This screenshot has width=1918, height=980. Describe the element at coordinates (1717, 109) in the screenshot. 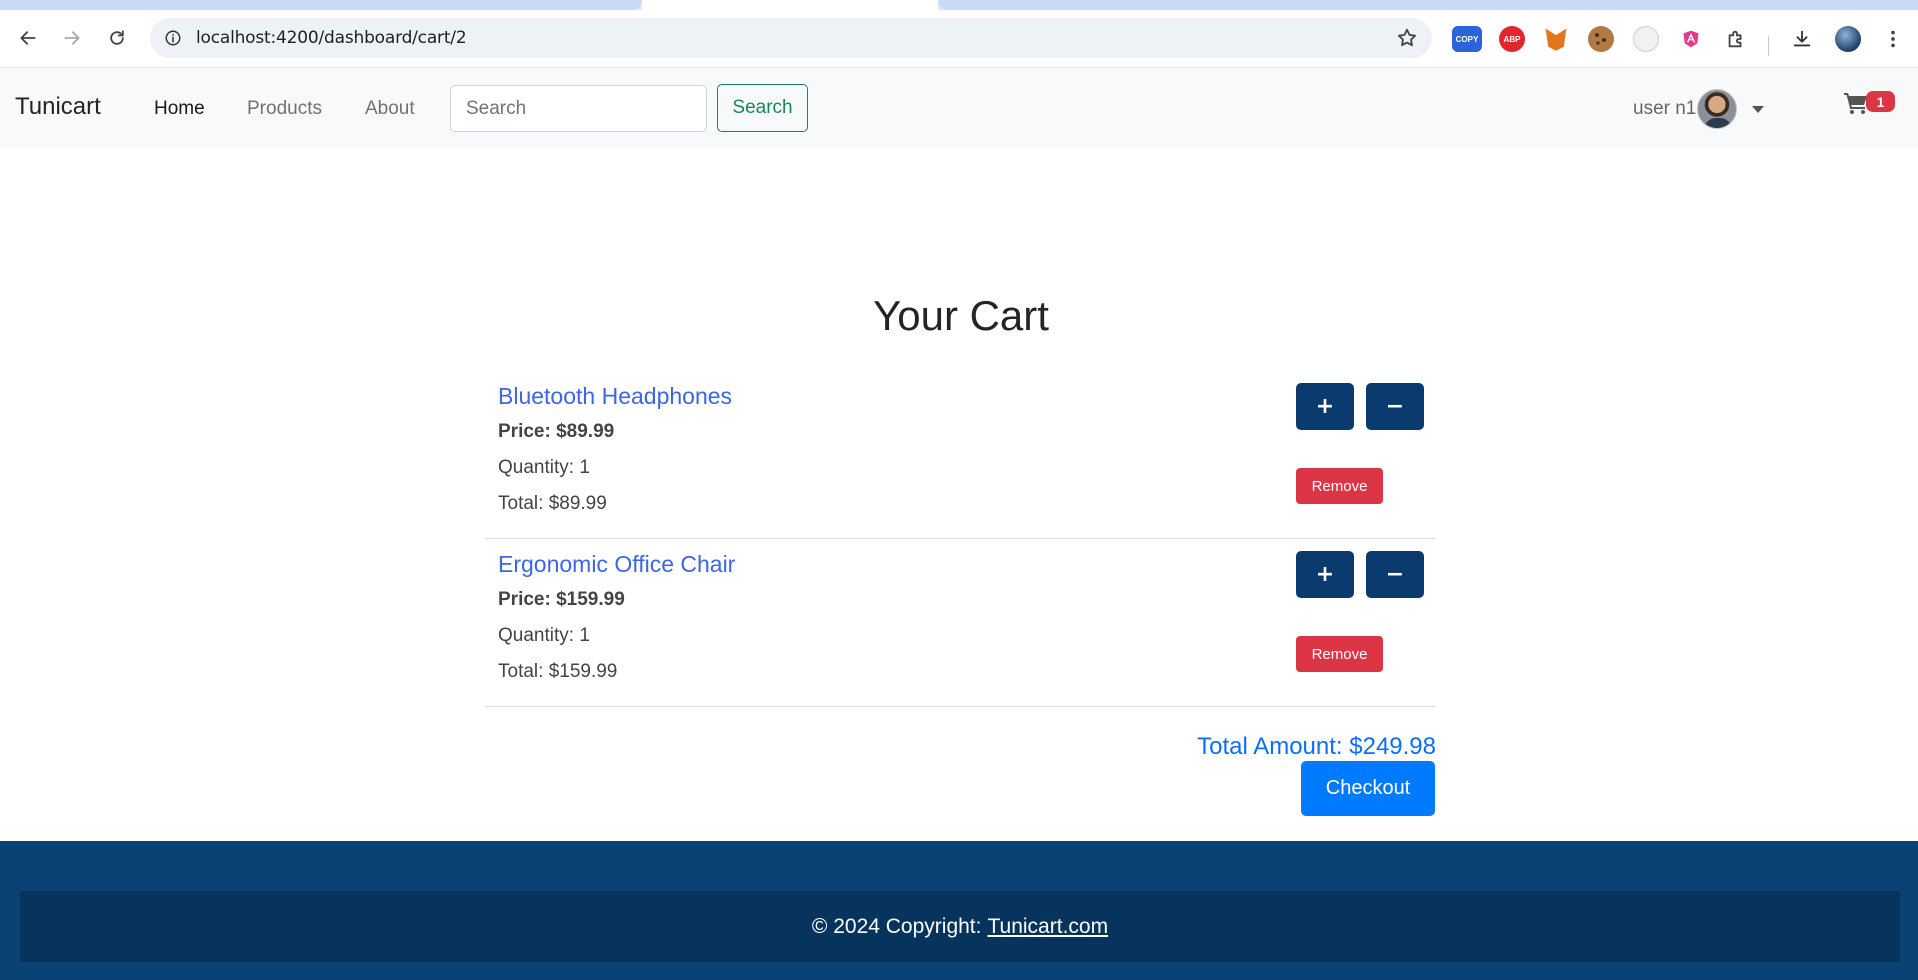

I see `avatar` at that location.